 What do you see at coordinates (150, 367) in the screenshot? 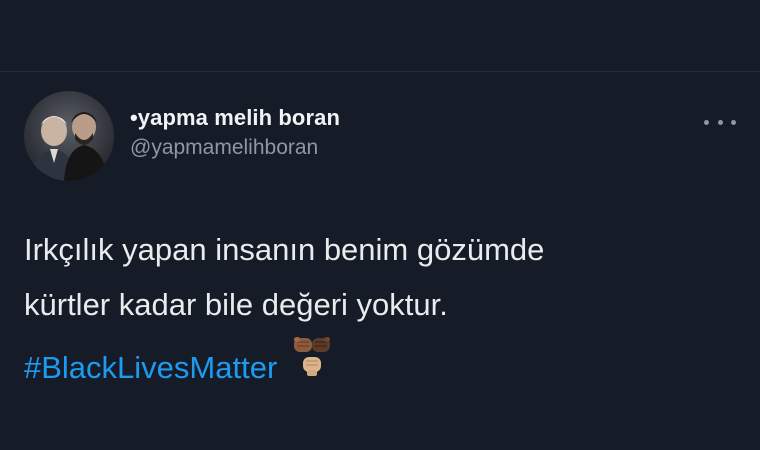
I see `hashtag-link: #BlackLivesMatter` at bounding box center [150, 367].